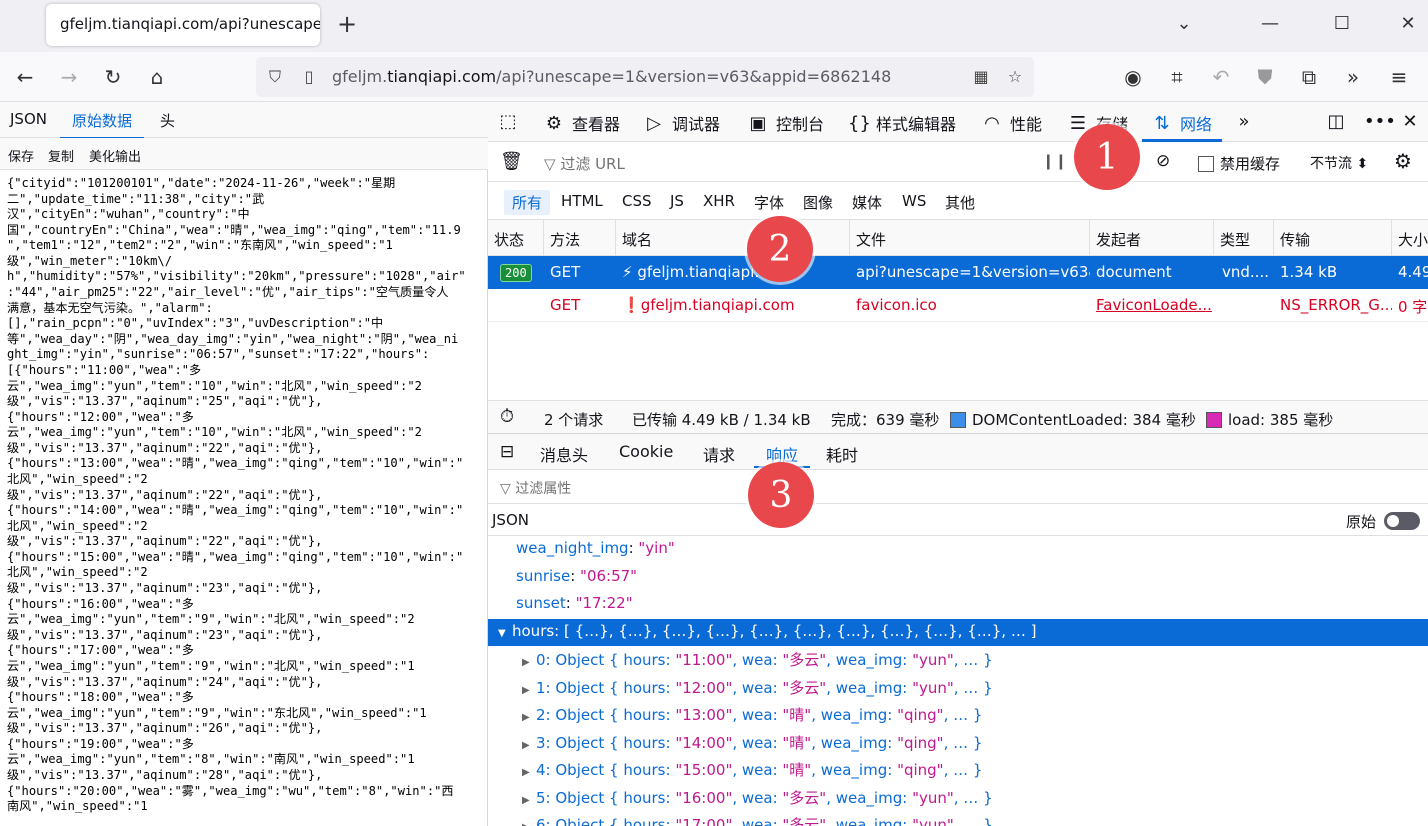 This screenshot has width=1428, height=826. Describe the element at coordinates (1244, 237) in the screenshot. I see `col-type: 类型` at that location.